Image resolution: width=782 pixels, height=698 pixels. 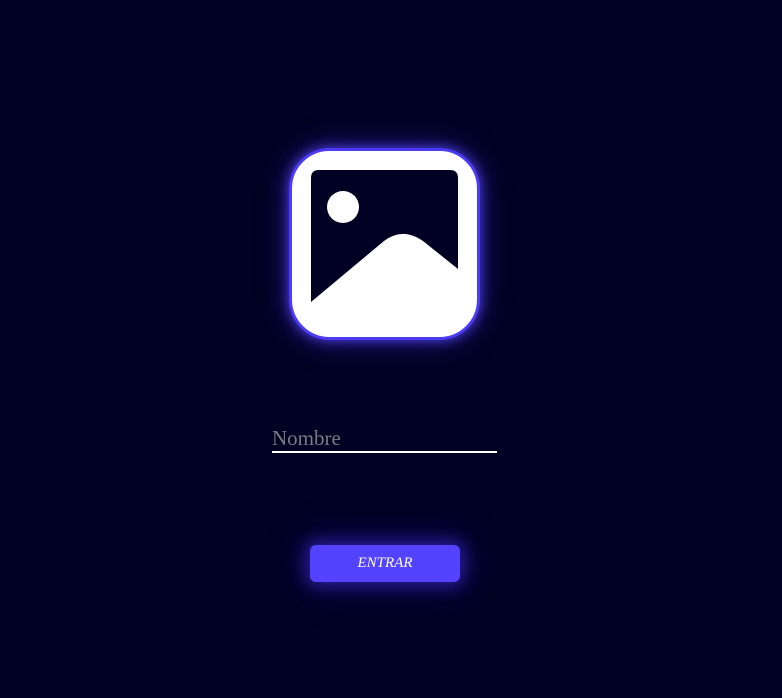 What do you see at coordinates (384, 244) in the screenshot?
I see `image-icon` at bounding box center [384, 244].